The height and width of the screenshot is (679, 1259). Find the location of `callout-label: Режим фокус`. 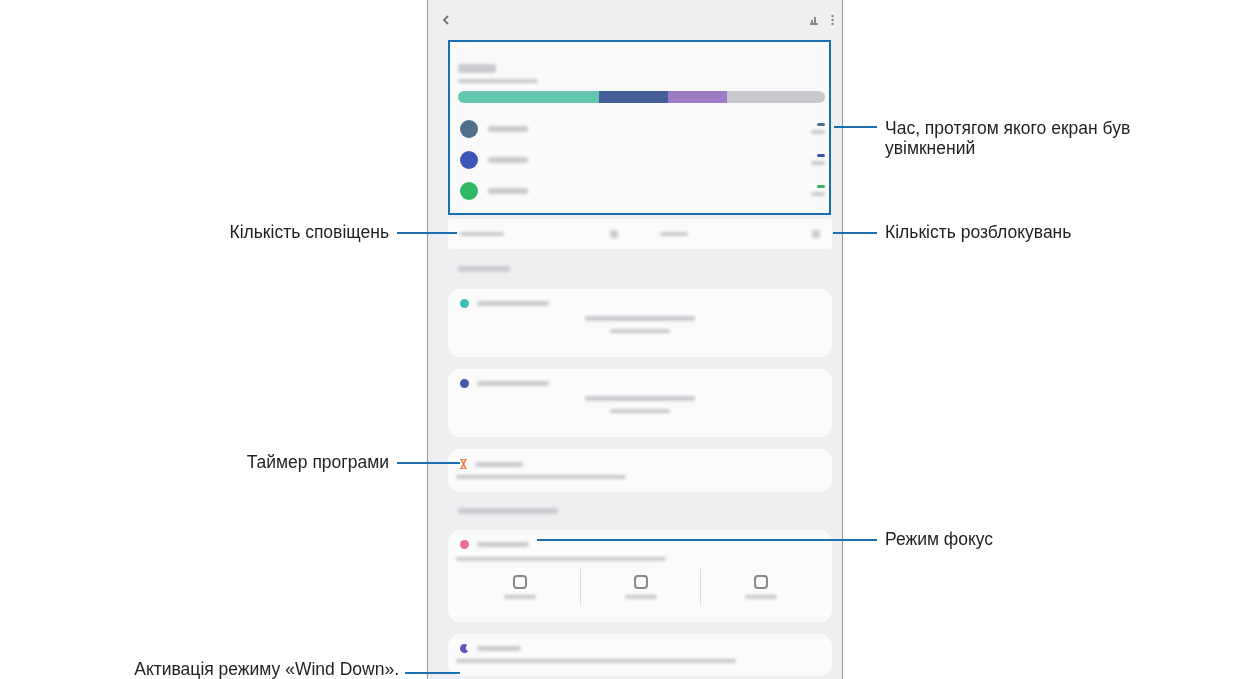

callout-label: Режим фокус is located at coordinates (939, 539).